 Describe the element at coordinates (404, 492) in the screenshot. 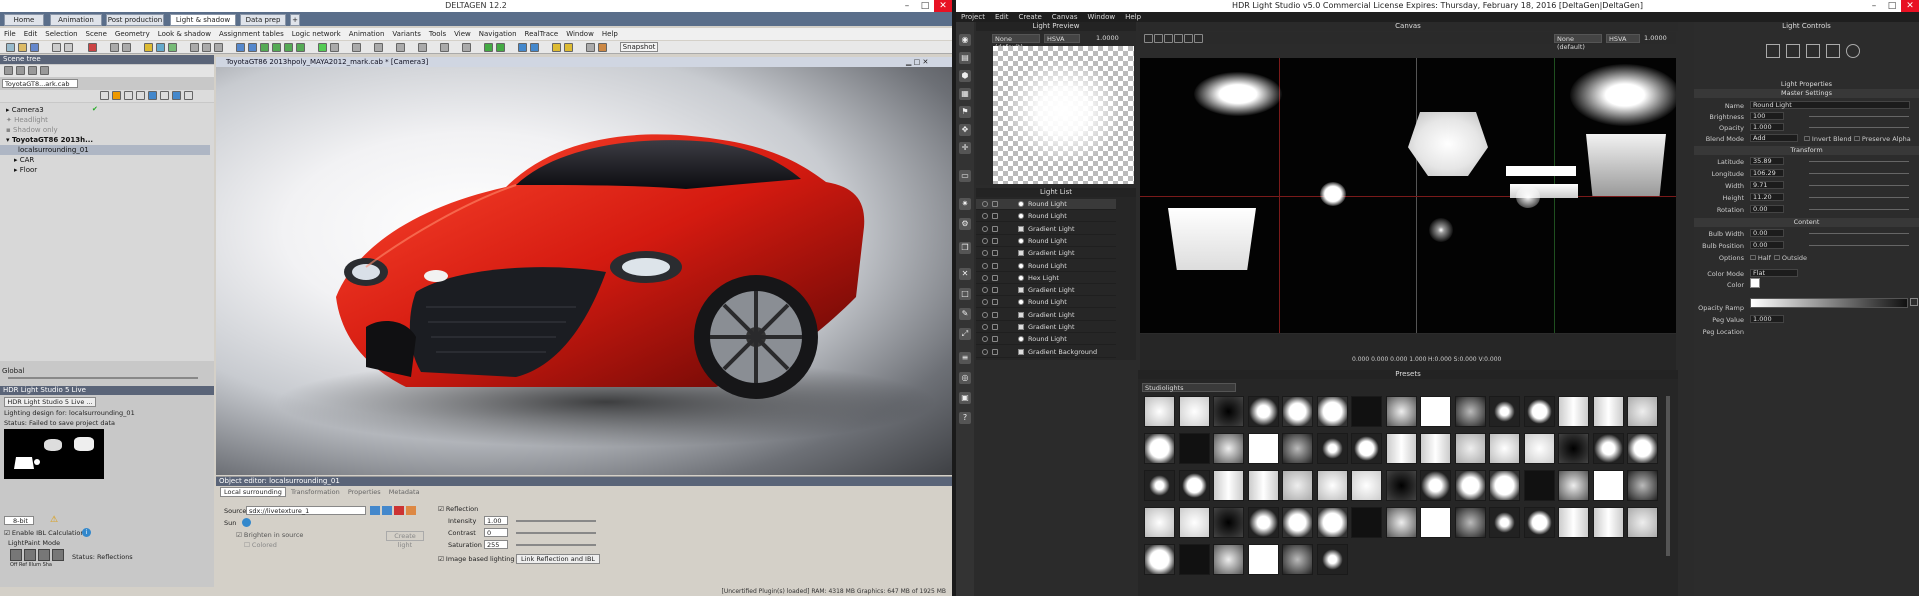

I see `tab-metadata: Metadata` at that location.